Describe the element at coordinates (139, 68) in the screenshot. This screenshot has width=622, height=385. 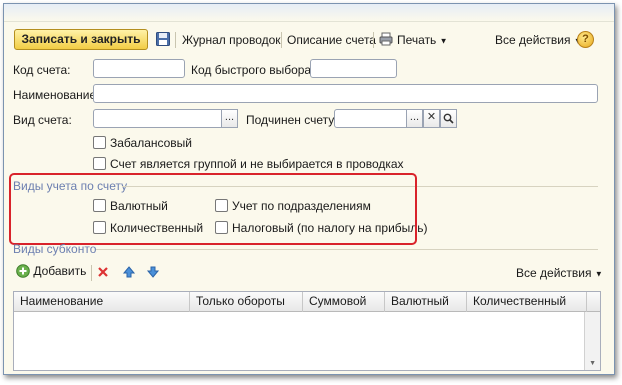
I see `account-code-input` at that location.